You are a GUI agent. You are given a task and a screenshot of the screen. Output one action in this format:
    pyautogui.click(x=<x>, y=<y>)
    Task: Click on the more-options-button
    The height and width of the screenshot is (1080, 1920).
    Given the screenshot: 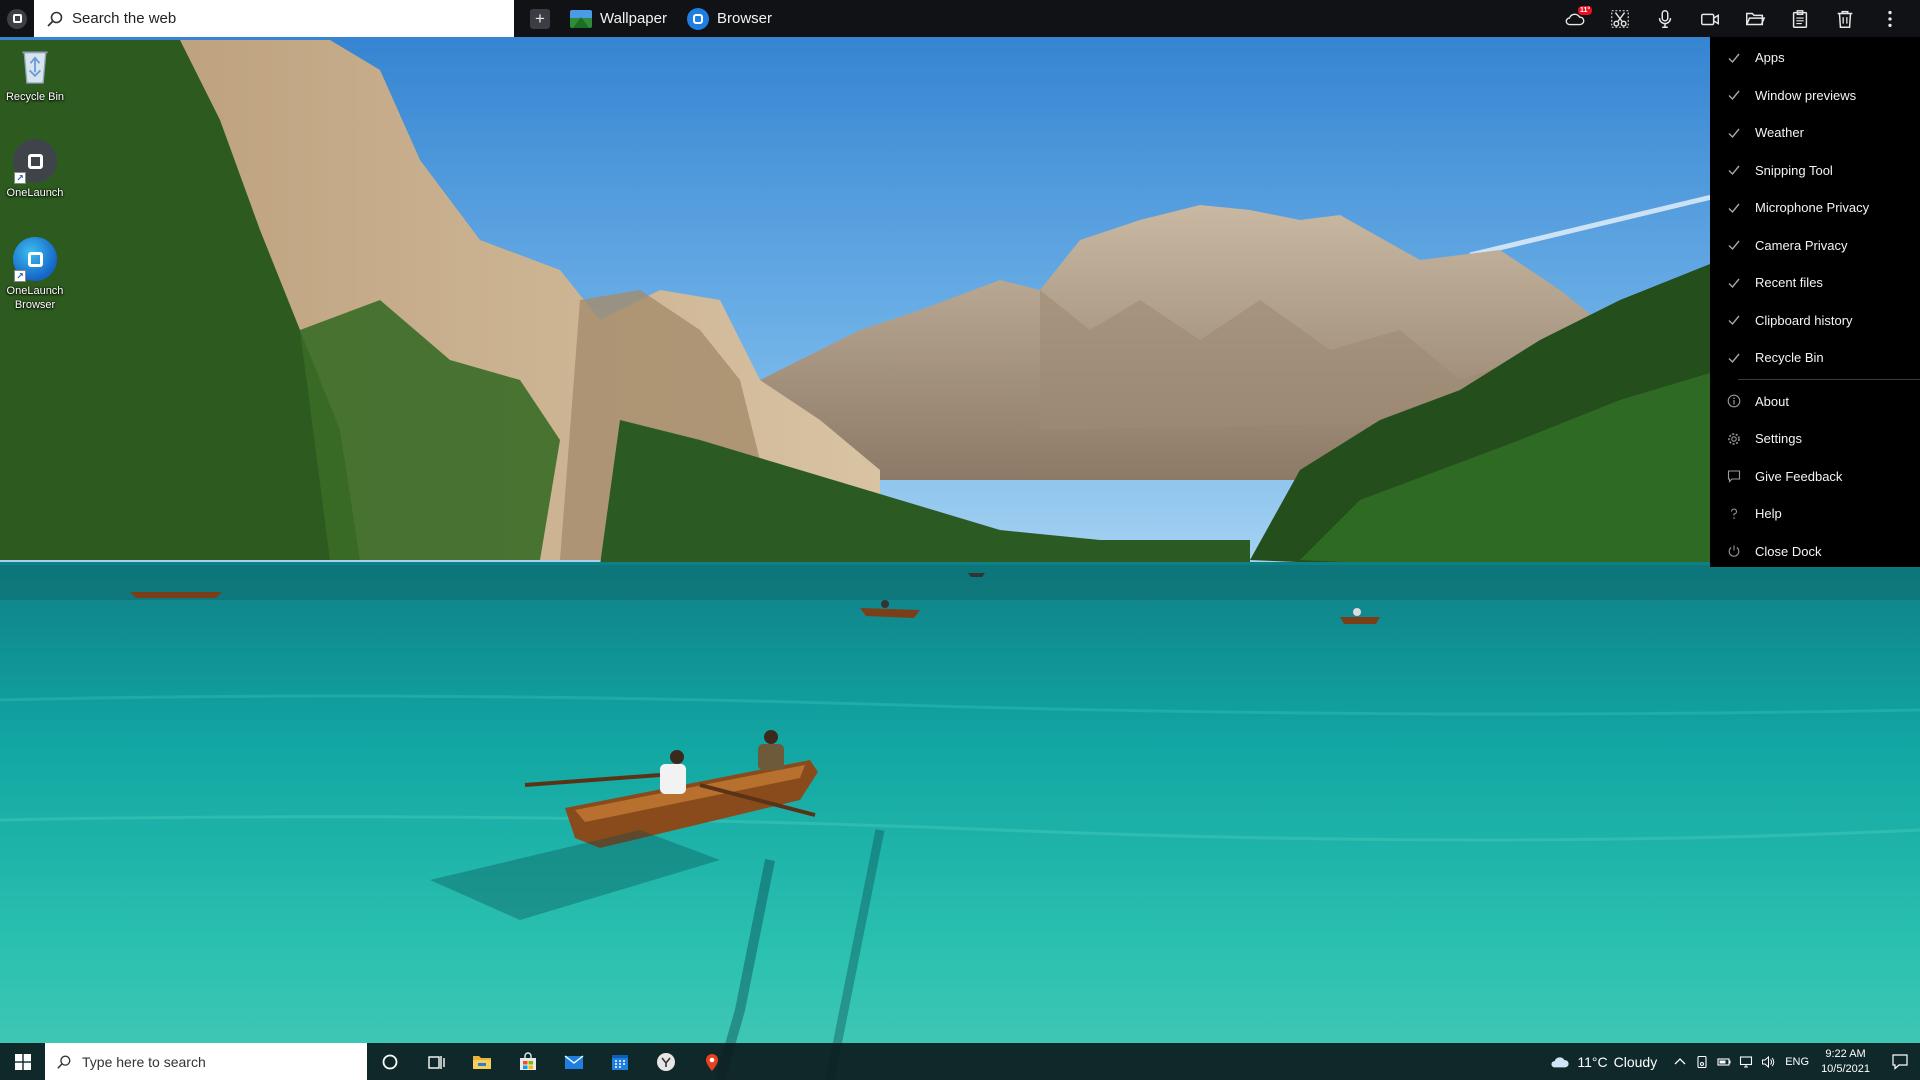 What is the action you would take?
    pyautogui.click(x=1889, y=18)
    